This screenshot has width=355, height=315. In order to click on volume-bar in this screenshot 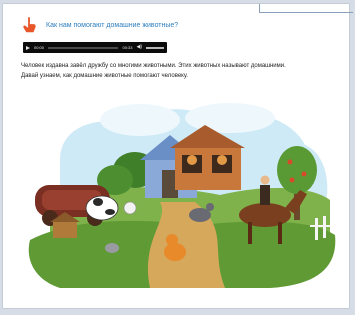, I will do `click(155, 47)`.